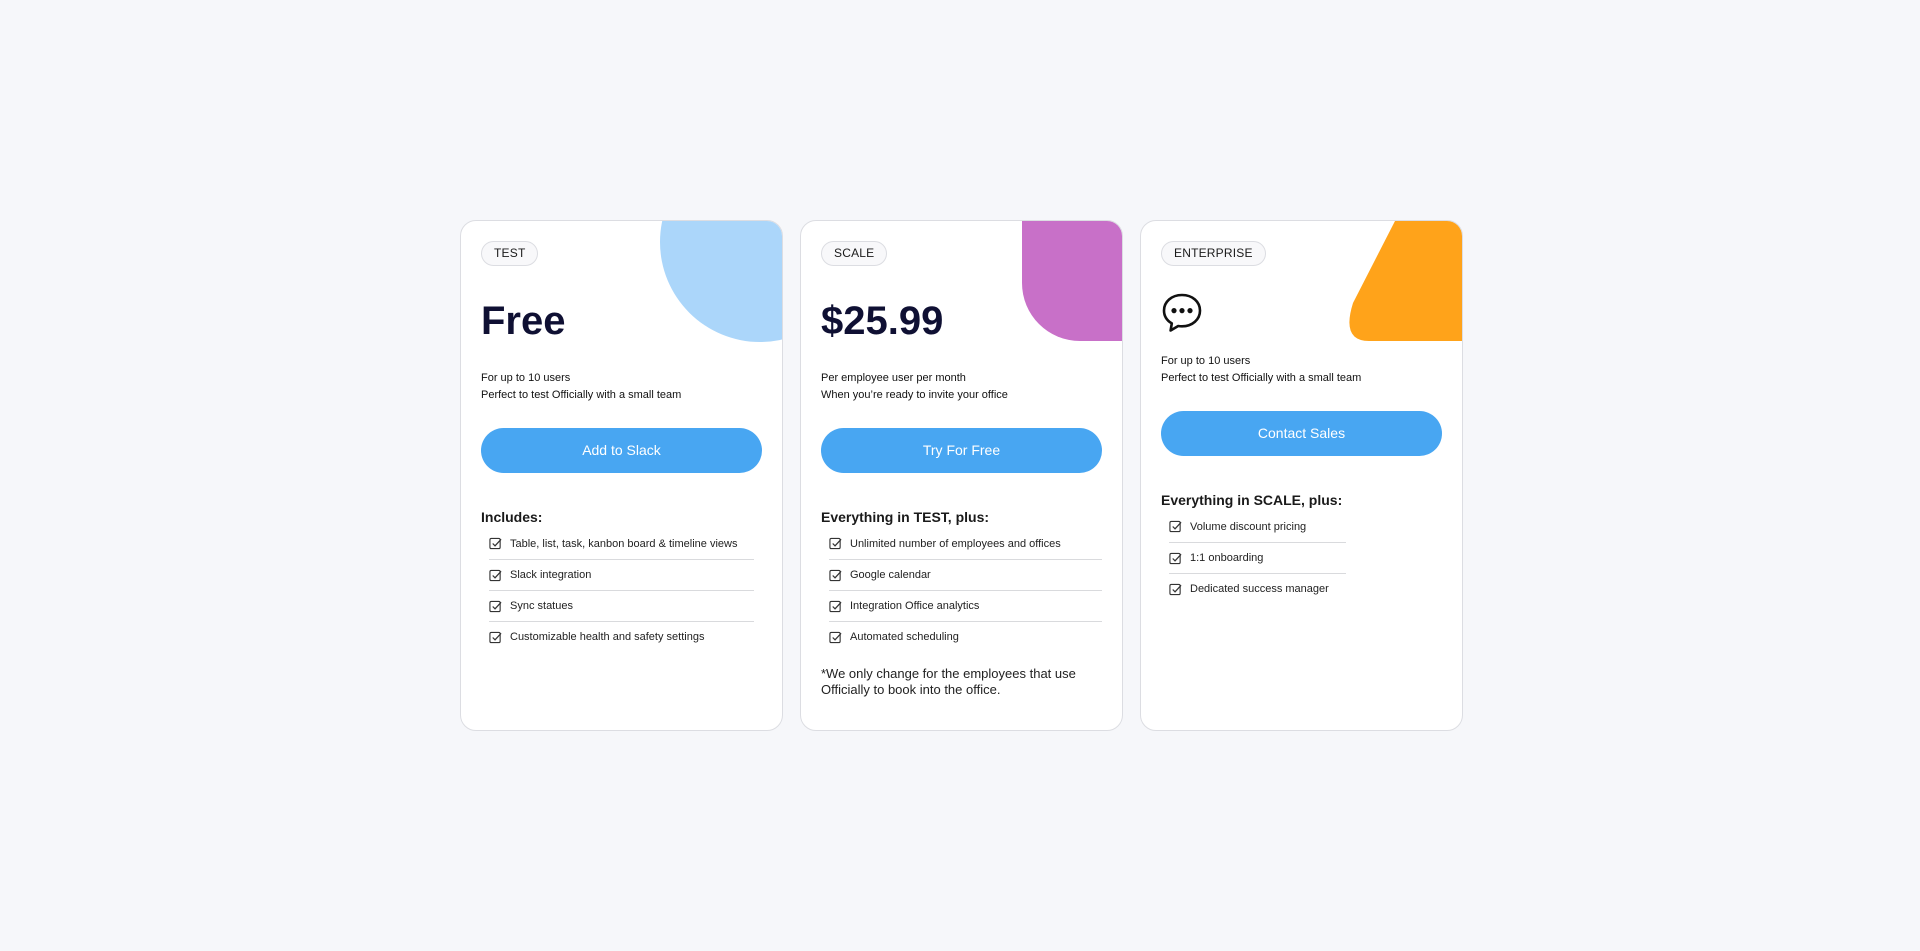 This screenshot has height=951, width=1920. I want to click on feature-text: Google calendar, so click(890, 575).